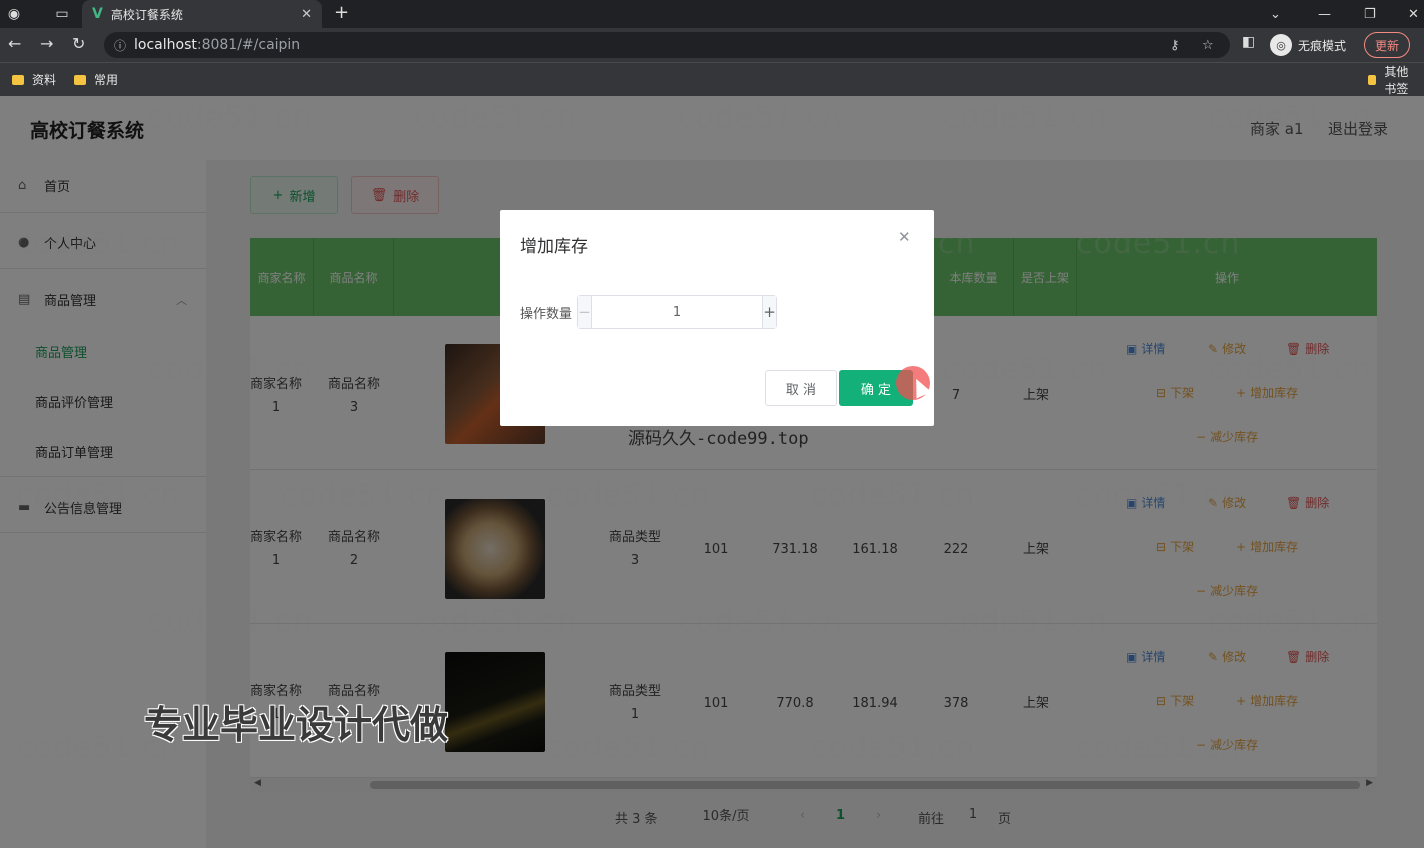 Image resolution: width=1424 pixels, height=848 pixels. I want to click on bookmark-folder-2: 常用, so click(96, 79).